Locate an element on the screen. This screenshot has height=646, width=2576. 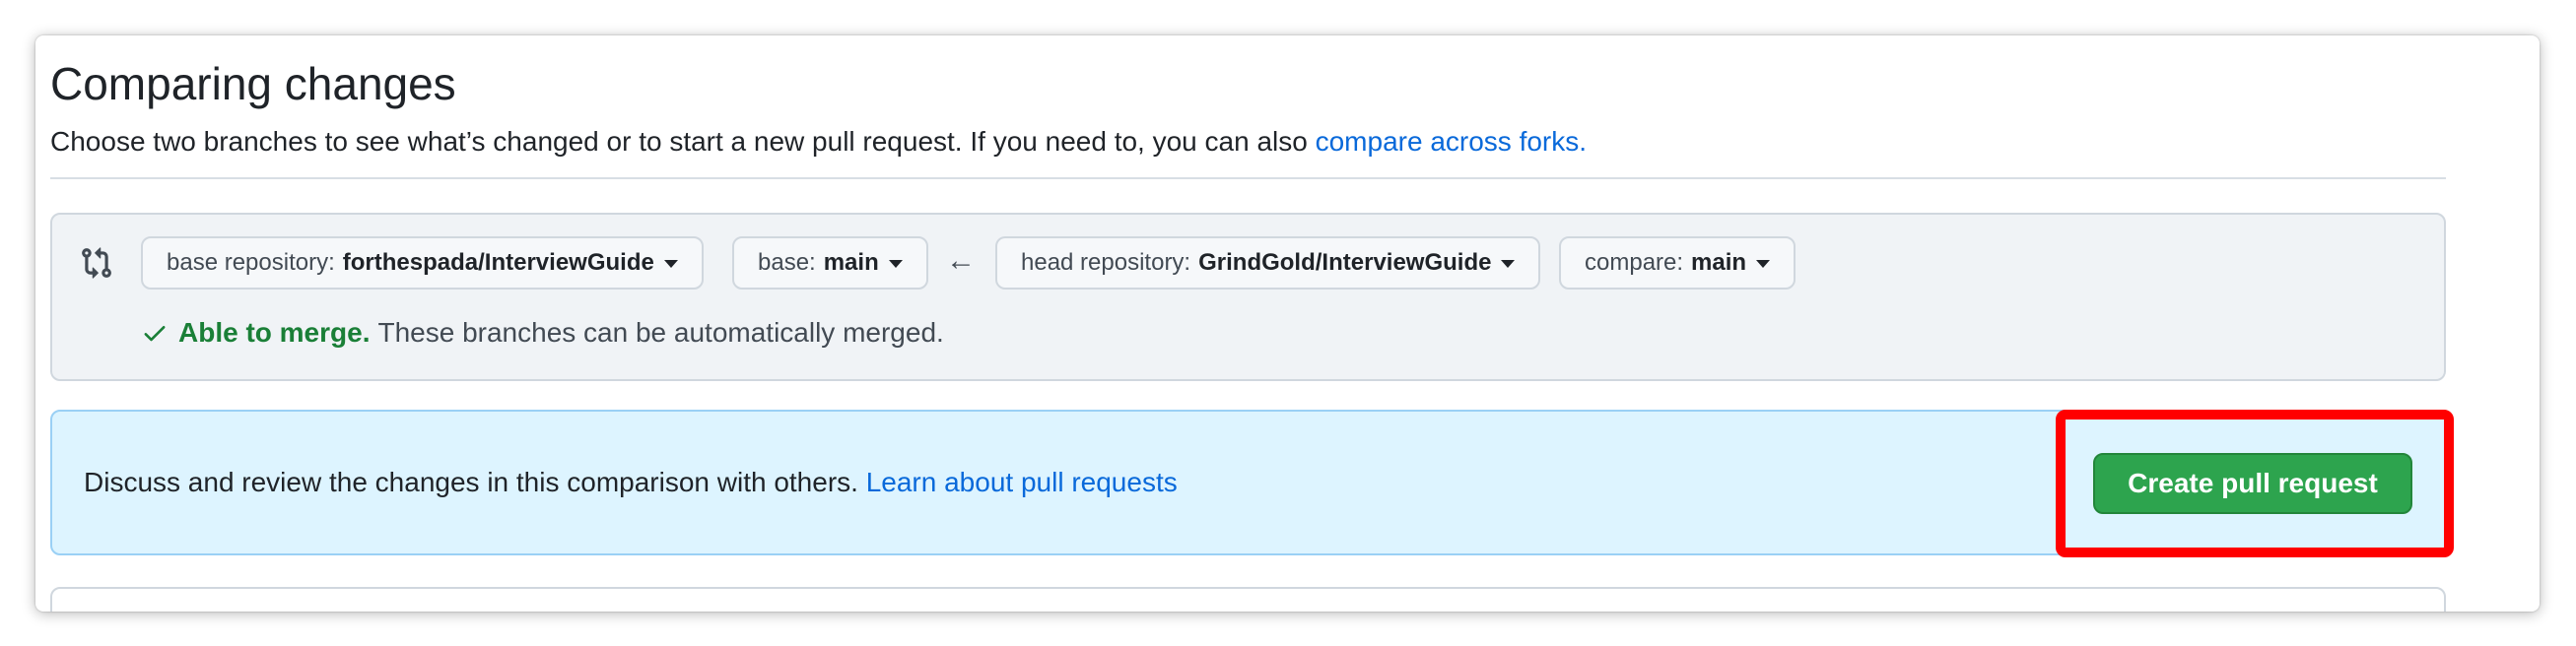
head-repository-label: head repository: is located at coordinates (1106, 262).